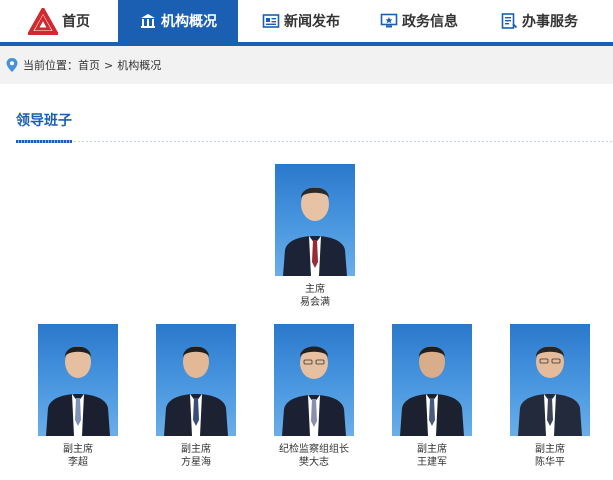 The image size is (613, 480). Describe the element at coordinates (315, 303) in the screenshot. I see `leader-name: 易会满` at that location.